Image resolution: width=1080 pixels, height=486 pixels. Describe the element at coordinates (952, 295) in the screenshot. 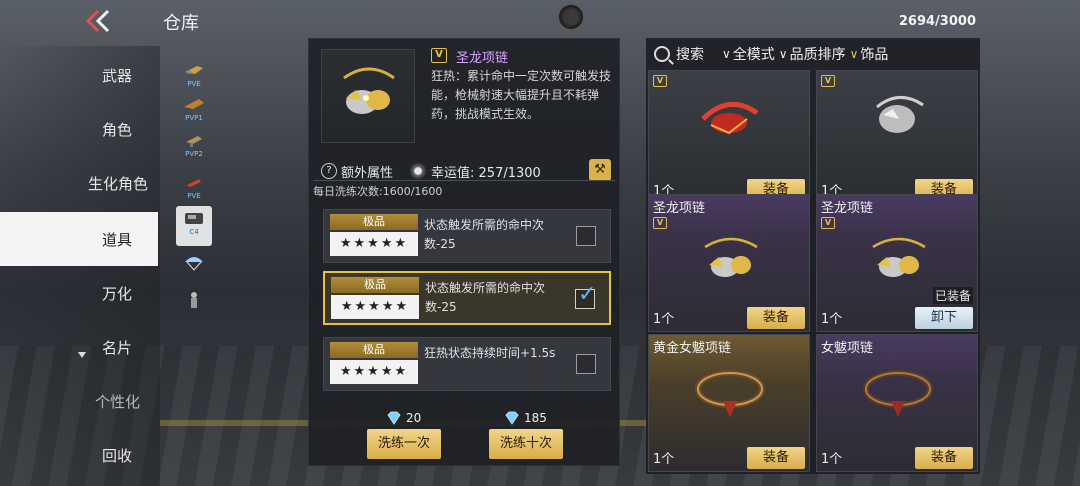

I see `equipped-badge: 已装备` at that location.